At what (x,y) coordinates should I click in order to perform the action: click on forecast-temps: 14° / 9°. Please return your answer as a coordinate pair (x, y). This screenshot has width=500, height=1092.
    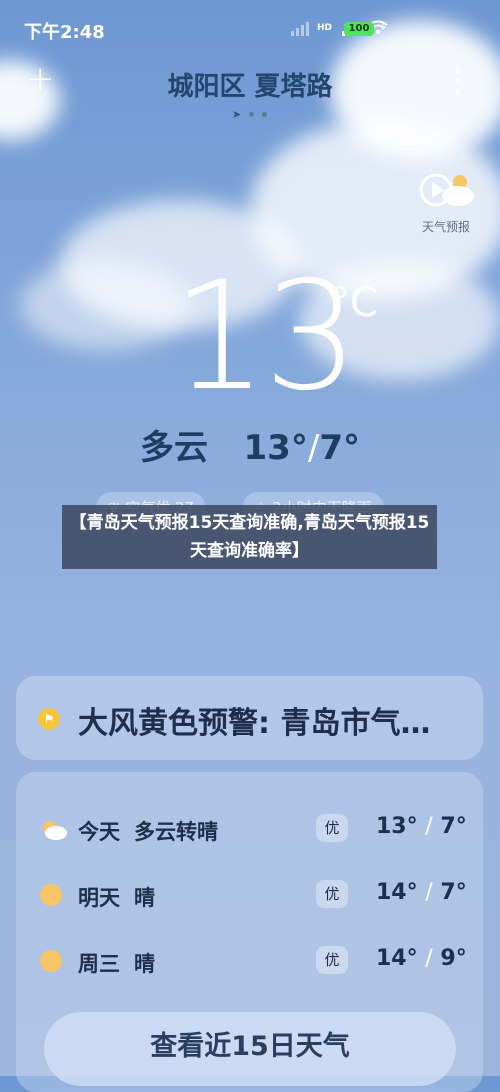
    Looking at the image, I should click on (421, 958).